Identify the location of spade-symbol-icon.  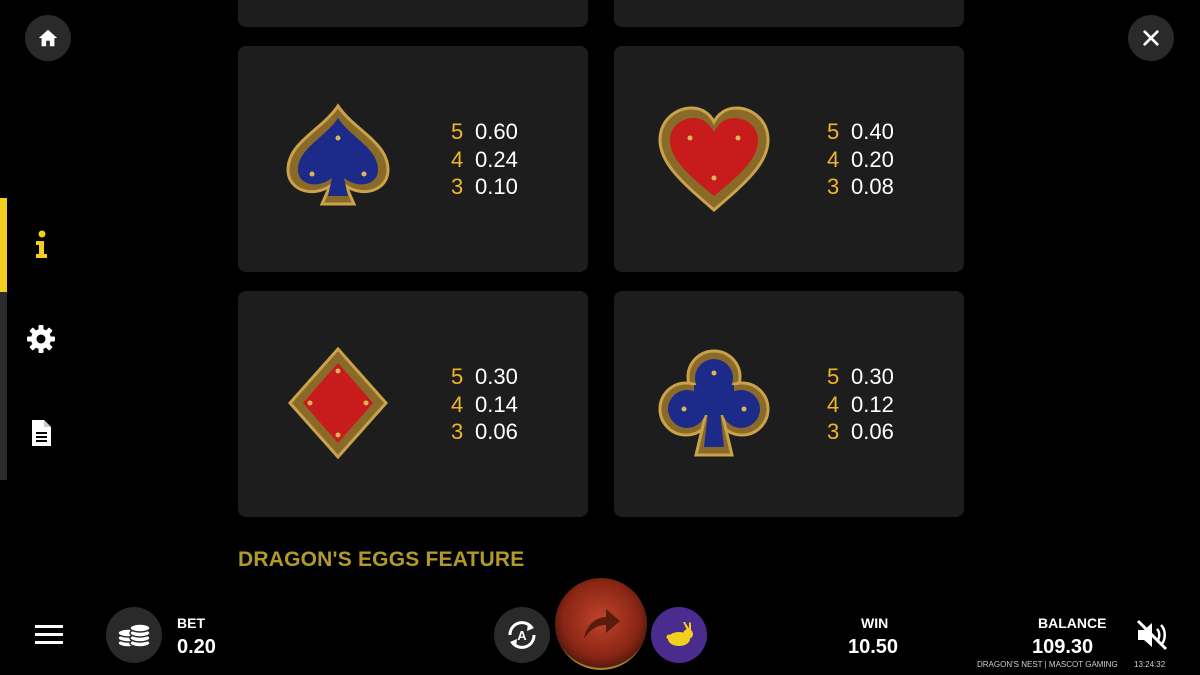
(338, 154).